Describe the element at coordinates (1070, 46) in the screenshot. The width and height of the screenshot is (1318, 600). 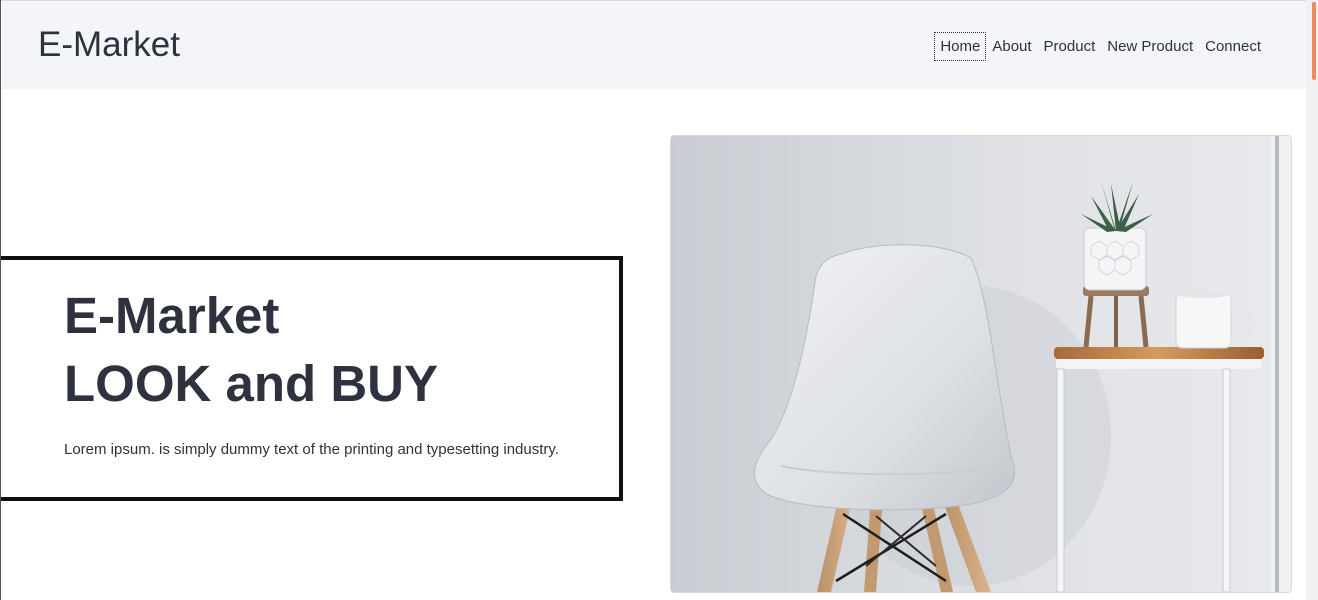
I see `nav-item-product: Product` at that location.